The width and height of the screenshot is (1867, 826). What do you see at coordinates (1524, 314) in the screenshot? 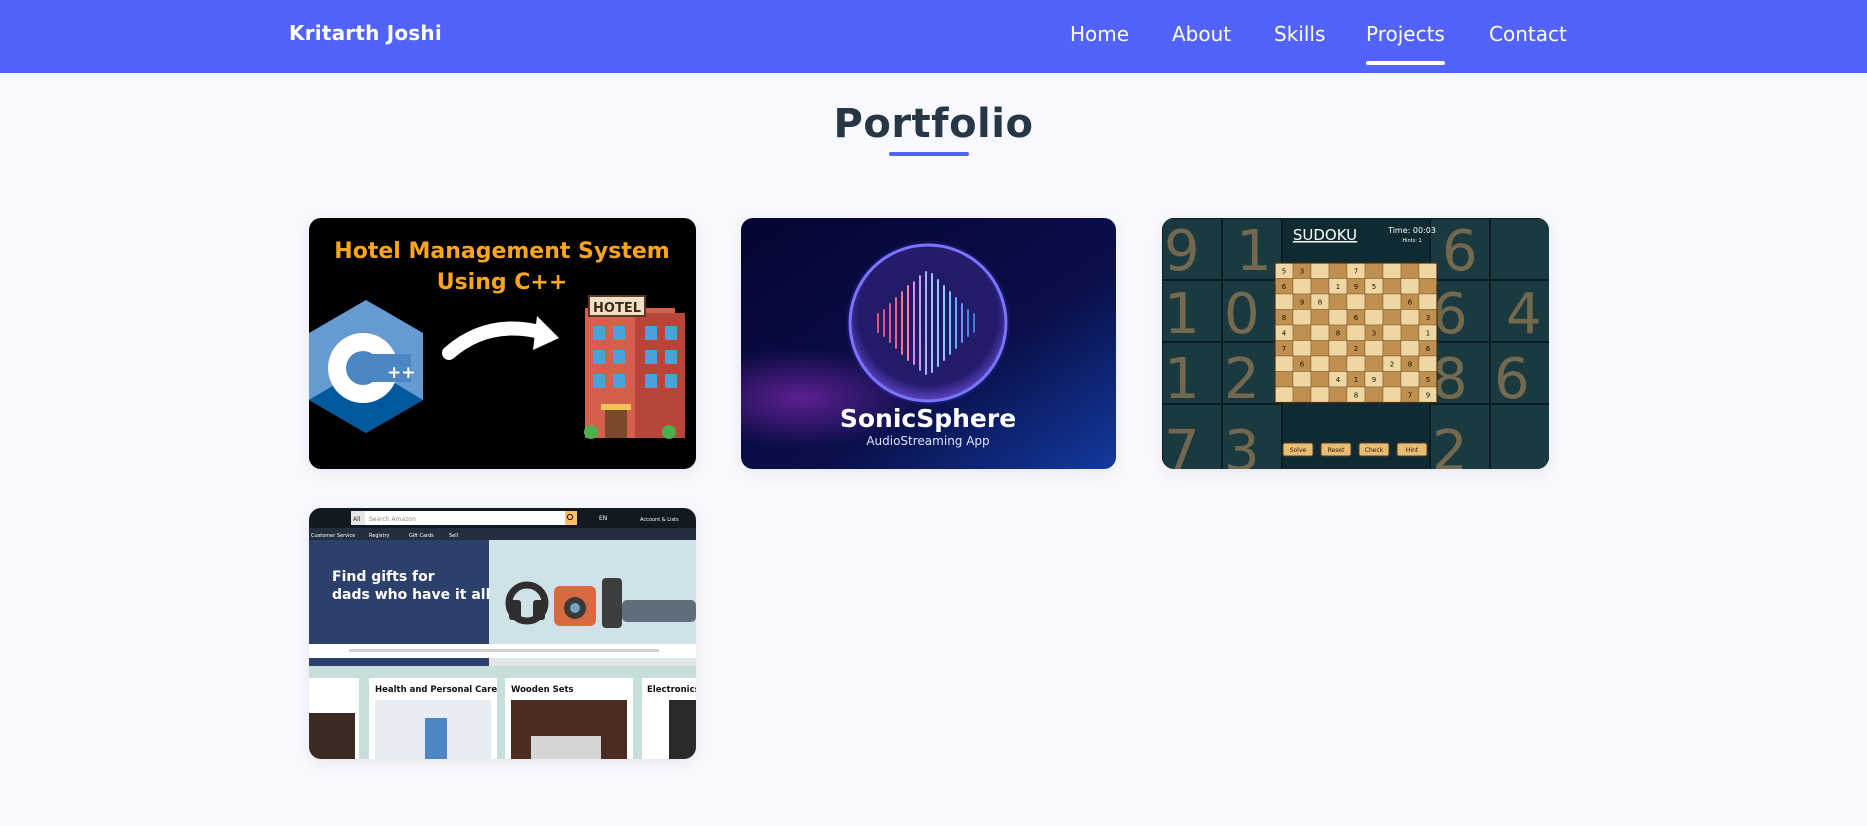
I see `svg-text: 4` at bounding box center [1524, 314].